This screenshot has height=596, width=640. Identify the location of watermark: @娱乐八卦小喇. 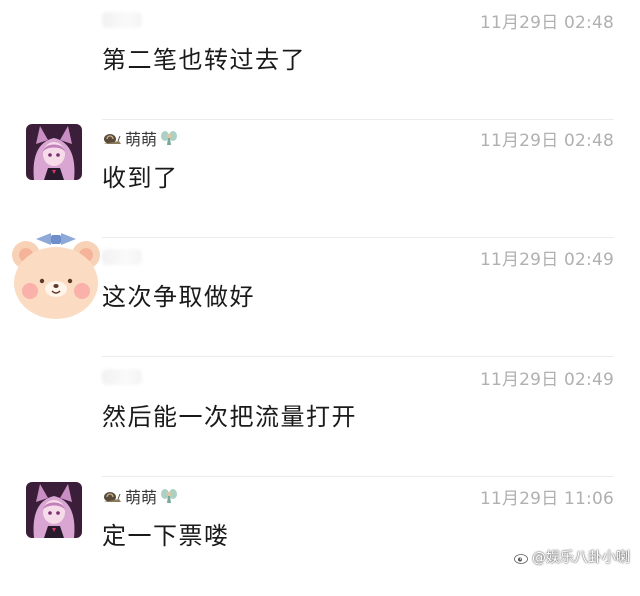
(572, 557).